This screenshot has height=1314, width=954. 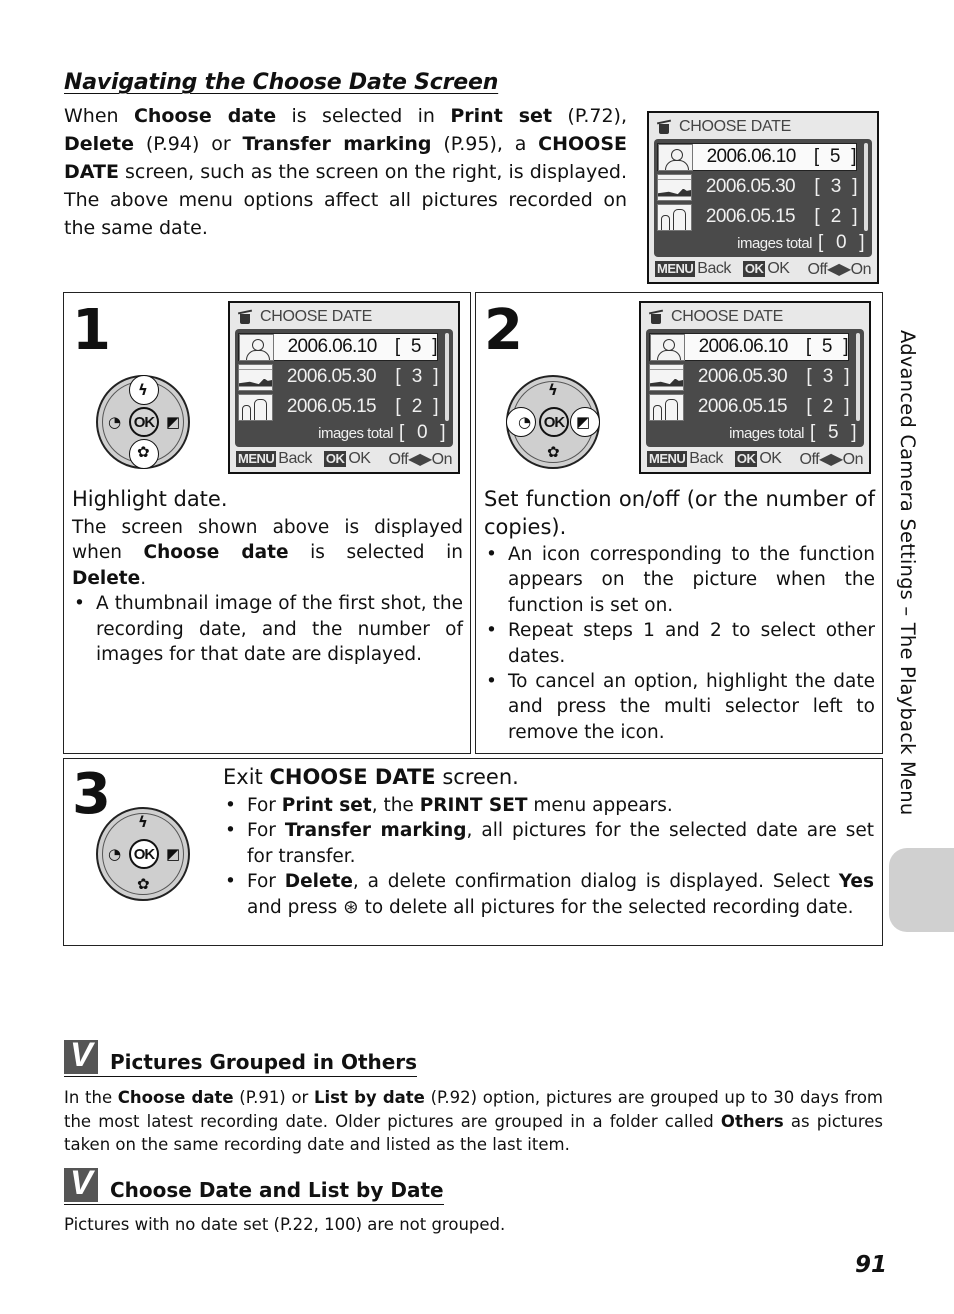 What do you see at coordinates (143, 578) in the screenshot?
I see `body-text: .` at bounding box center [143, 578].